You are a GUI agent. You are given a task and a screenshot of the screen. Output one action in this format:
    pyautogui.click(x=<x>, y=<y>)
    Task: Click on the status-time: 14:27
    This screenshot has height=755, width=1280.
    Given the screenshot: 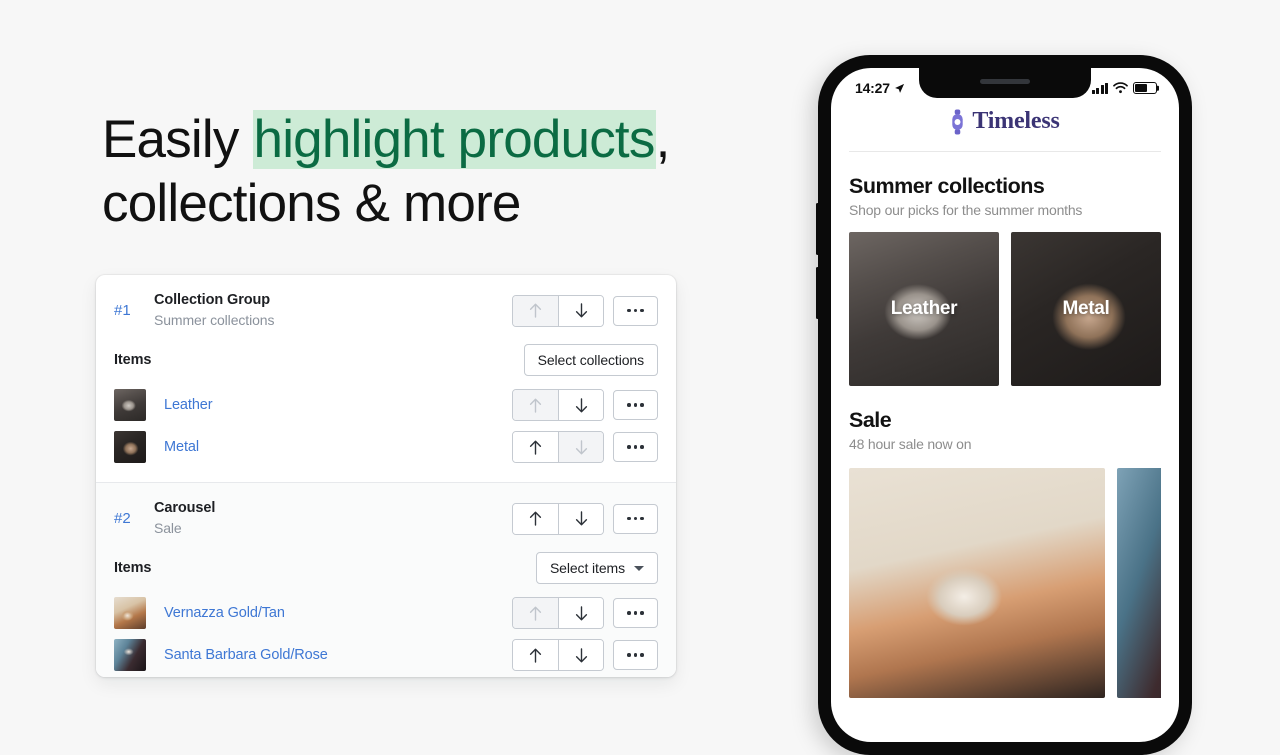 What is the action you would take?
    pyautogui.click(x=872, y=88)
    